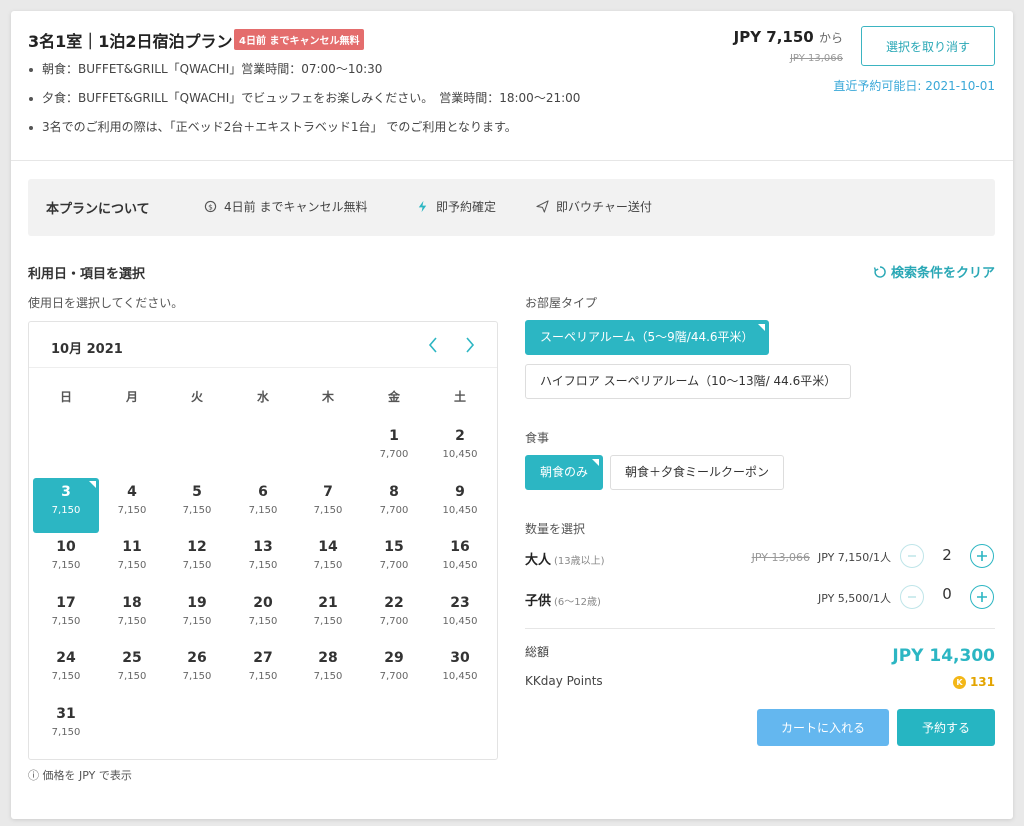 The image size is (1024, 826). What do you see at coordinates (196, 397) in the screenshot?
I see `weekday-label: 火` at bounding box center [196, 397].